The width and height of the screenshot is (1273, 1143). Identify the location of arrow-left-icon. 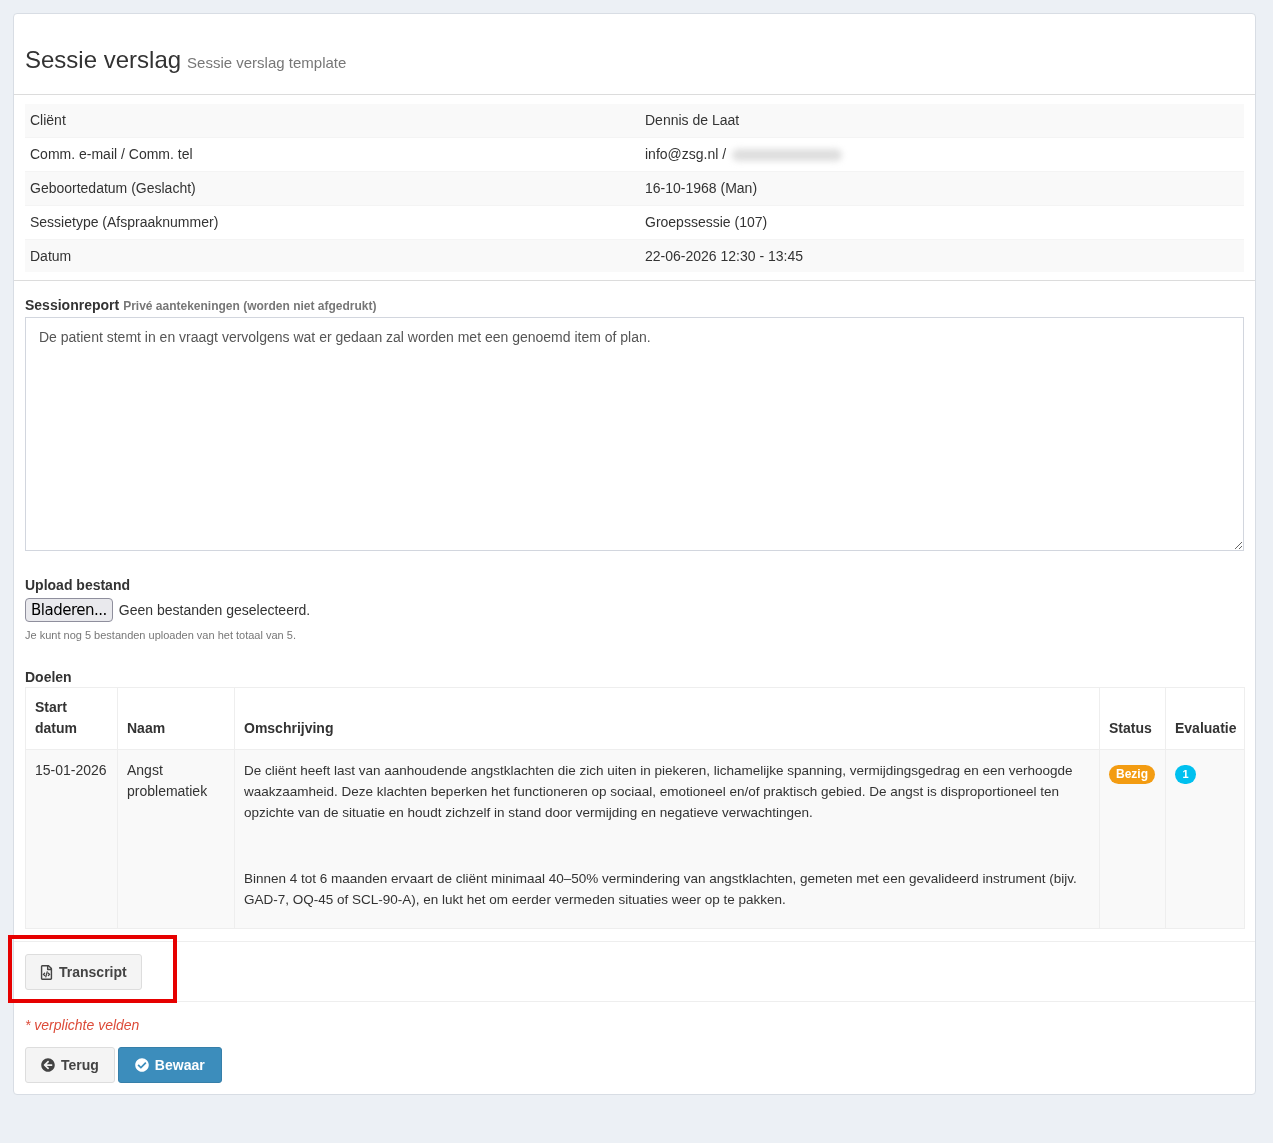
(48, 1065).